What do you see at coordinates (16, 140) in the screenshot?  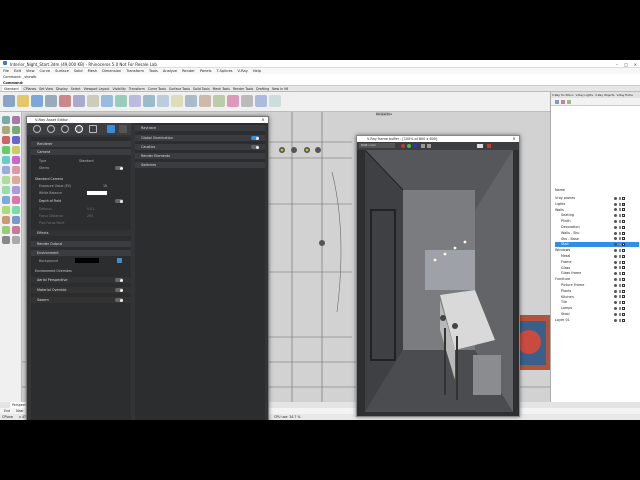 I see `arc-icon` at bounding box center [16, 140].